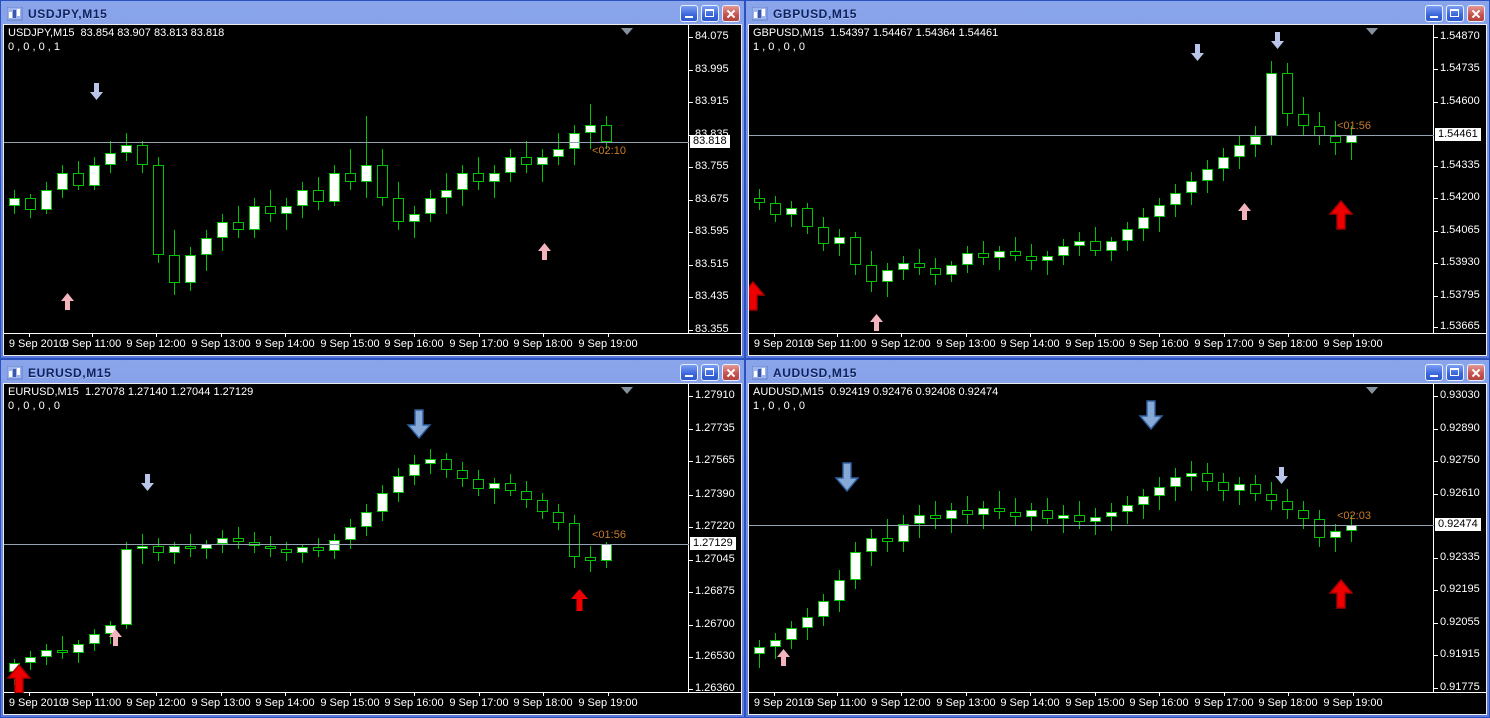 This screenshot has width=1490, height=718. I want to click on titlebar: EURUSD,M15, so click(372, 372).